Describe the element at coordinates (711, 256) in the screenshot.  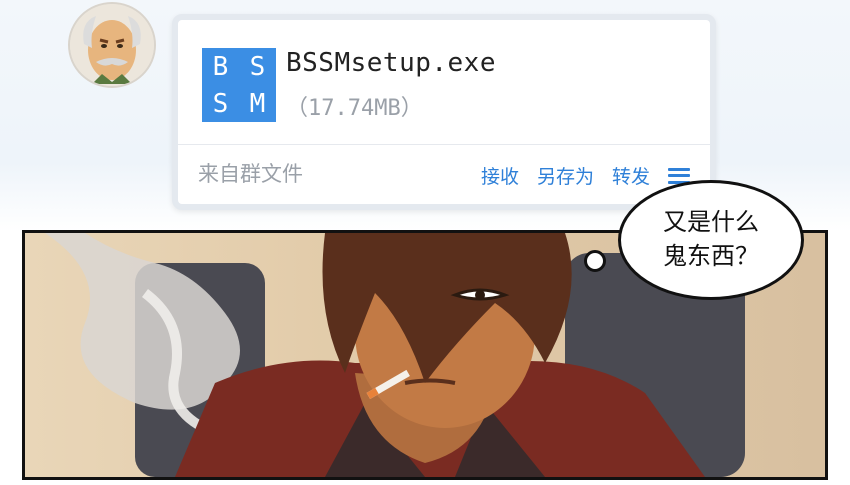
I see `speech-line-2: 鬼东西？` at that location.